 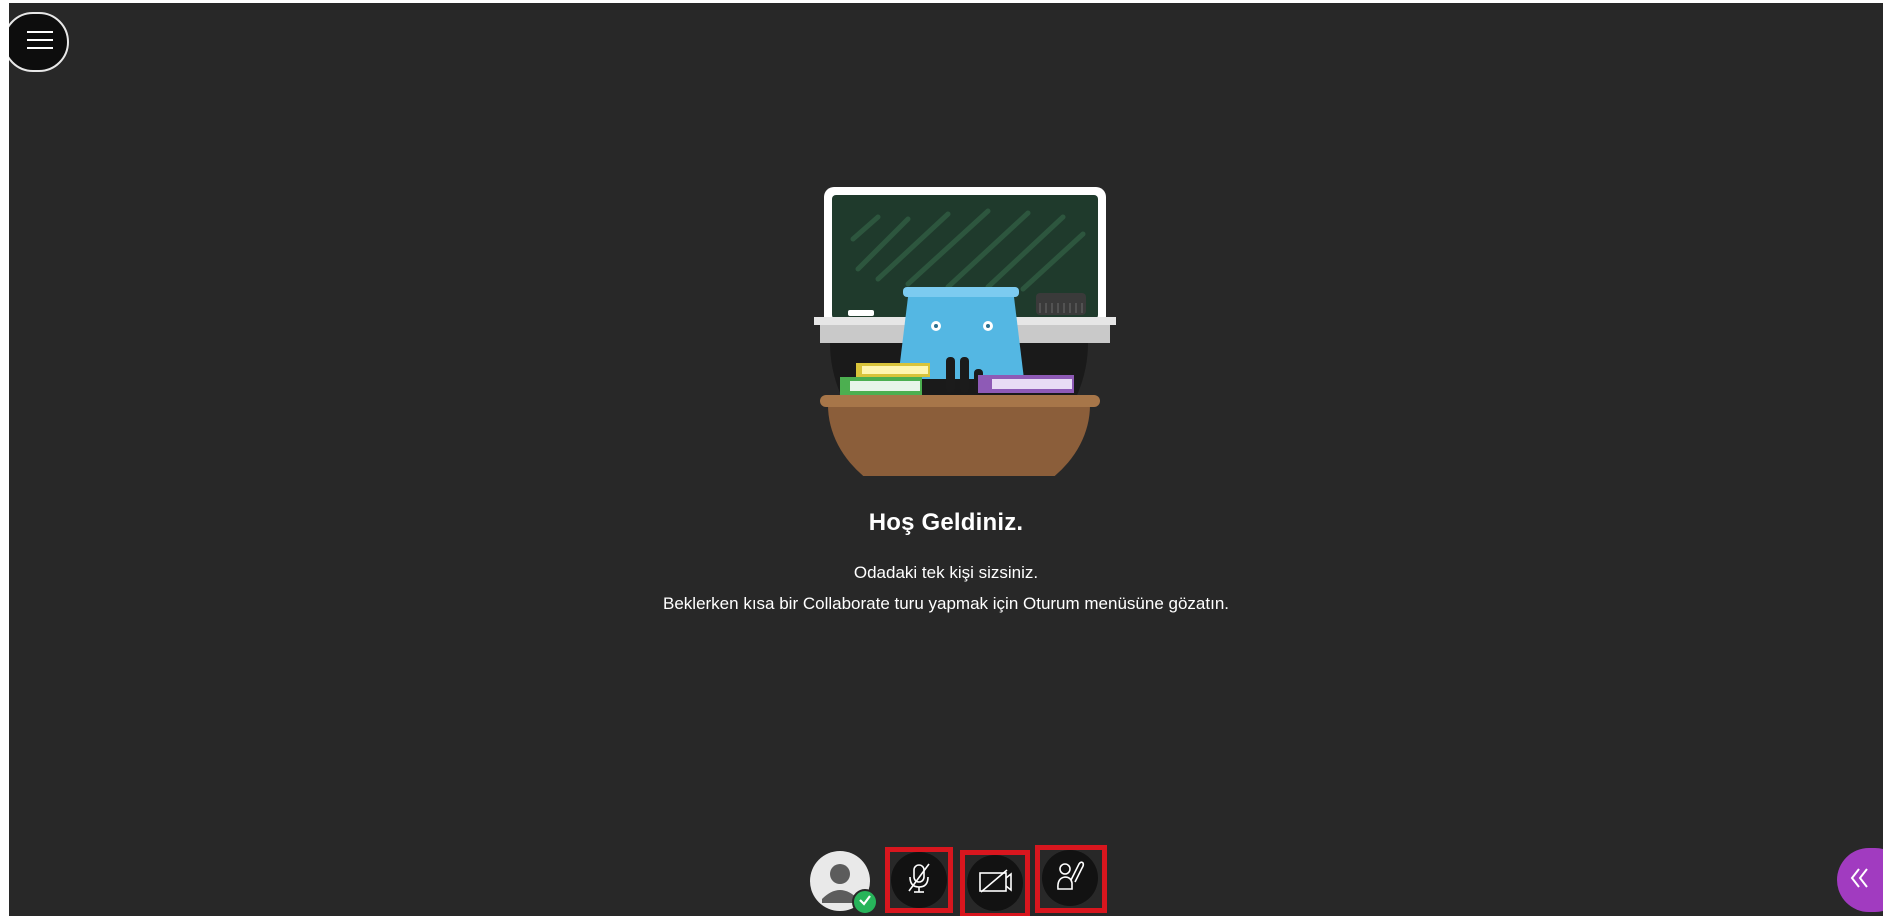 I want to click on microphone-muted-icon, so click(x=919, y=880).